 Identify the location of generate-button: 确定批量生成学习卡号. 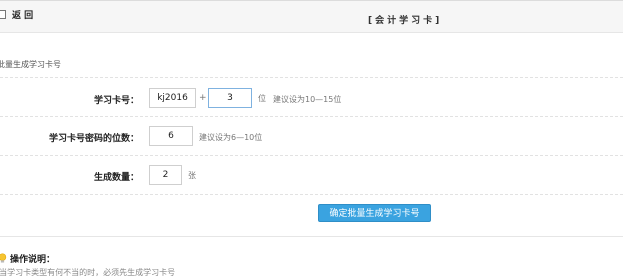
(374, 213).